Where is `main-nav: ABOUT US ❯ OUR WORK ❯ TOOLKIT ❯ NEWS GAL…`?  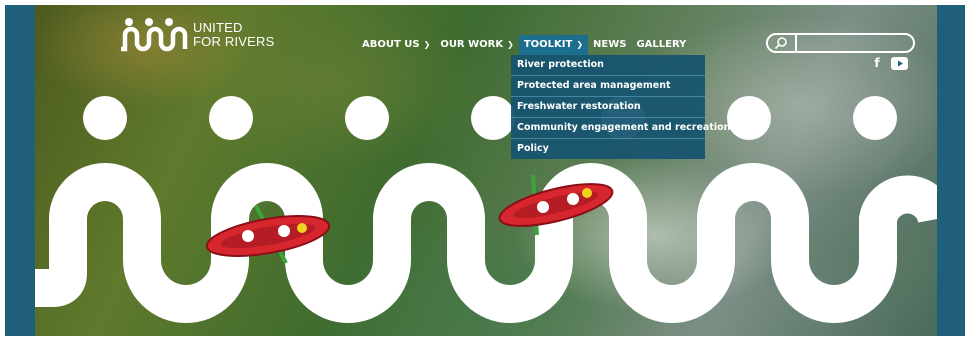 main-nav: ABOUT US ❯ OUR WORK ❯ TOOLKIT ❯ NEWS GAL… is located at coordinates (524, 45).